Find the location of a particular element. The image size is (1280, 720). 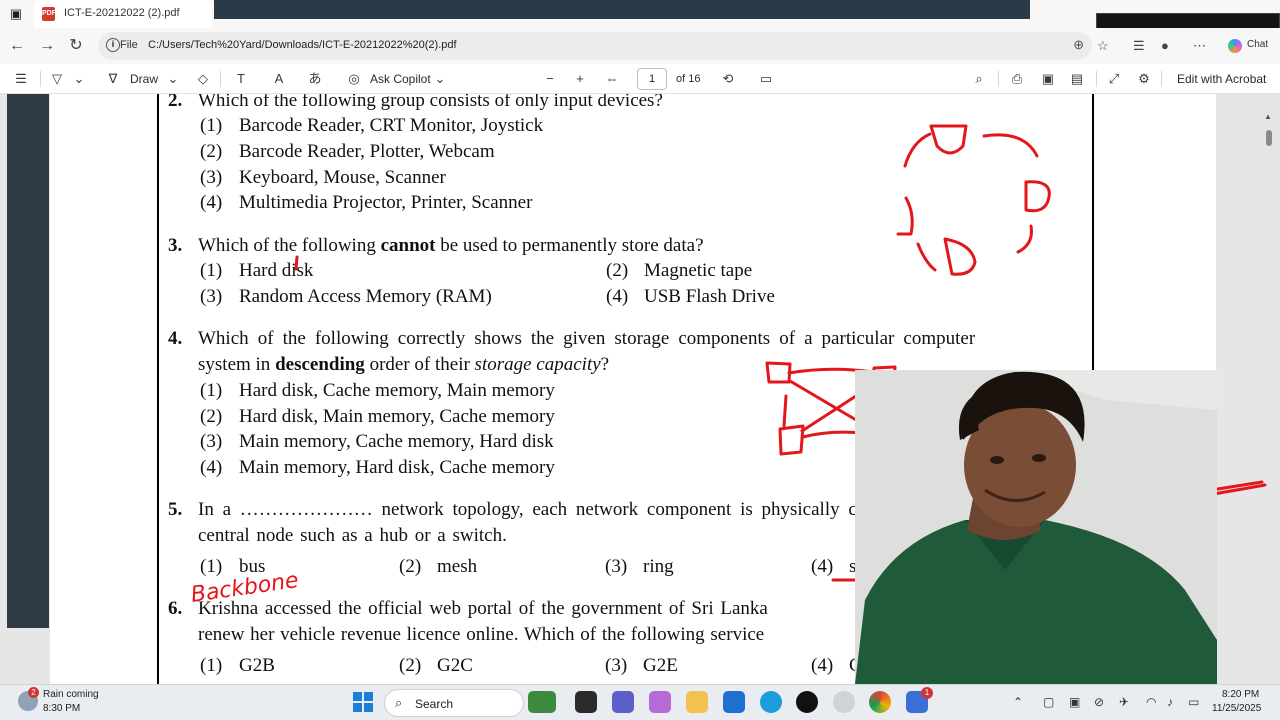

zoom-out-icon: − is located at coordinates (550, 79).